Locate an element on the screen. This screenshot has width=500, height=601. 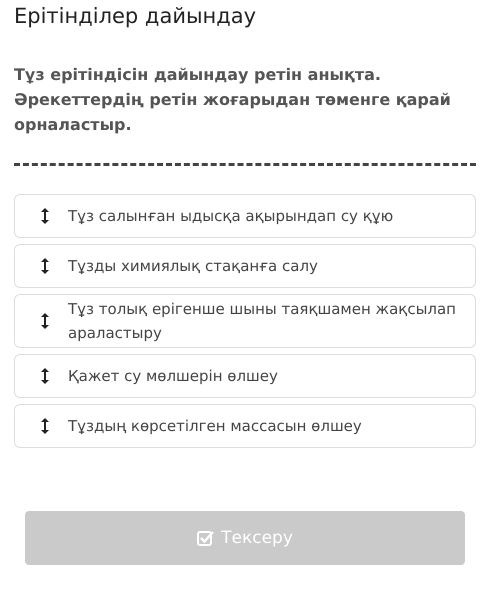
item-text: Тұздың көрсетілген массасын өлшеу is located at coordinates (215, 426).